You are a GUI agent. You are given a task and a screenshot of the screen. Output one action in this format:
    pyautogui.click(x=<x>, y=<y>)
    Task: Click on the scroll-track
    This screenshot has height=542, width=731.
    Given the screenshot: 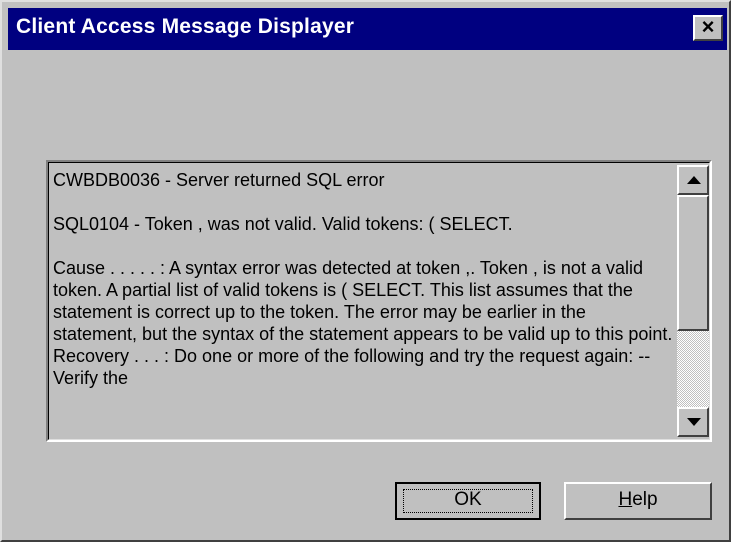 What is the action you would take?
    pyautogui.click(x=693, y=301)
    